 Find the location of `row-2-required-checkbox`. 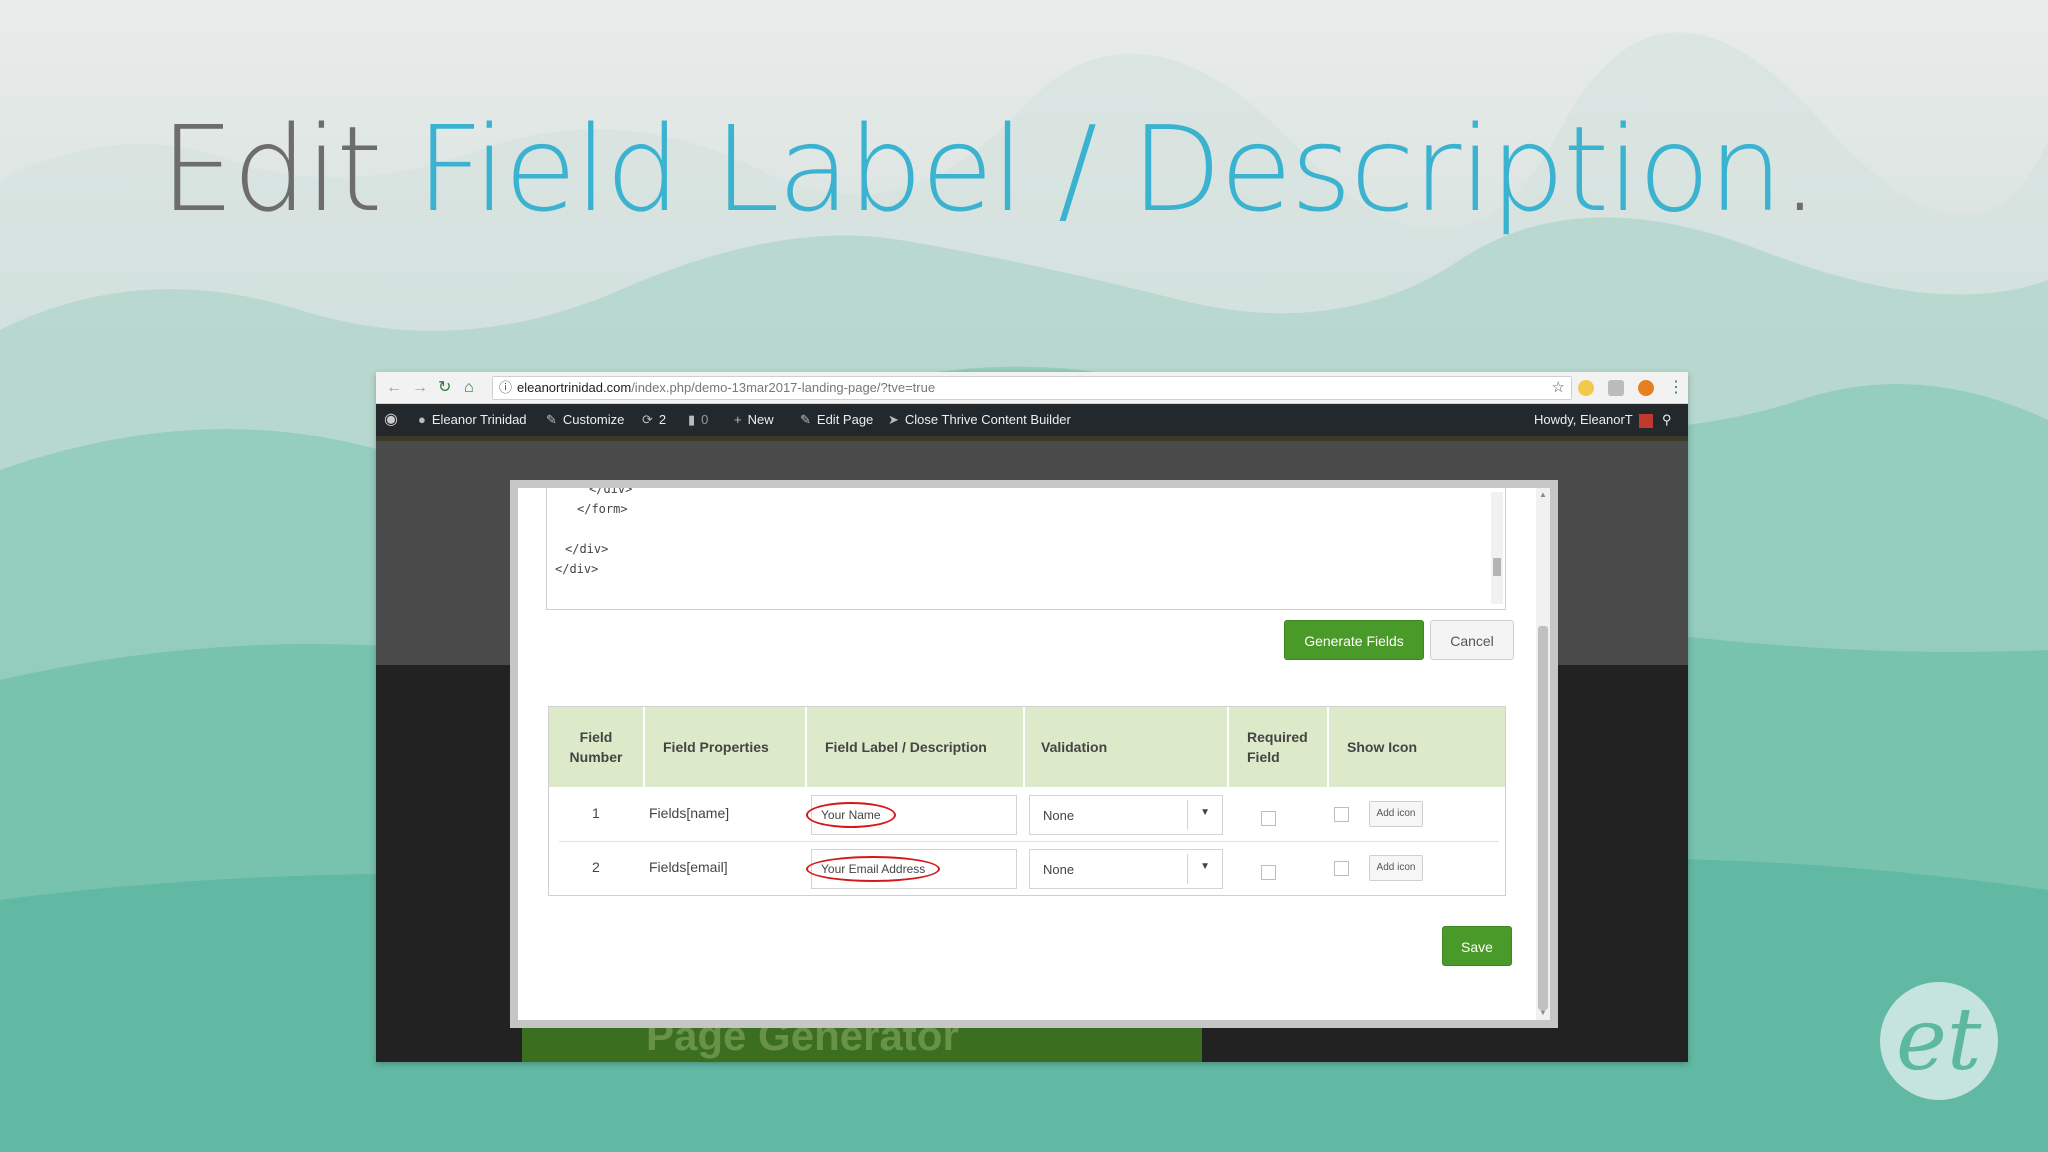

row-2-required-checkbox is located at coordinates (1268, 872).